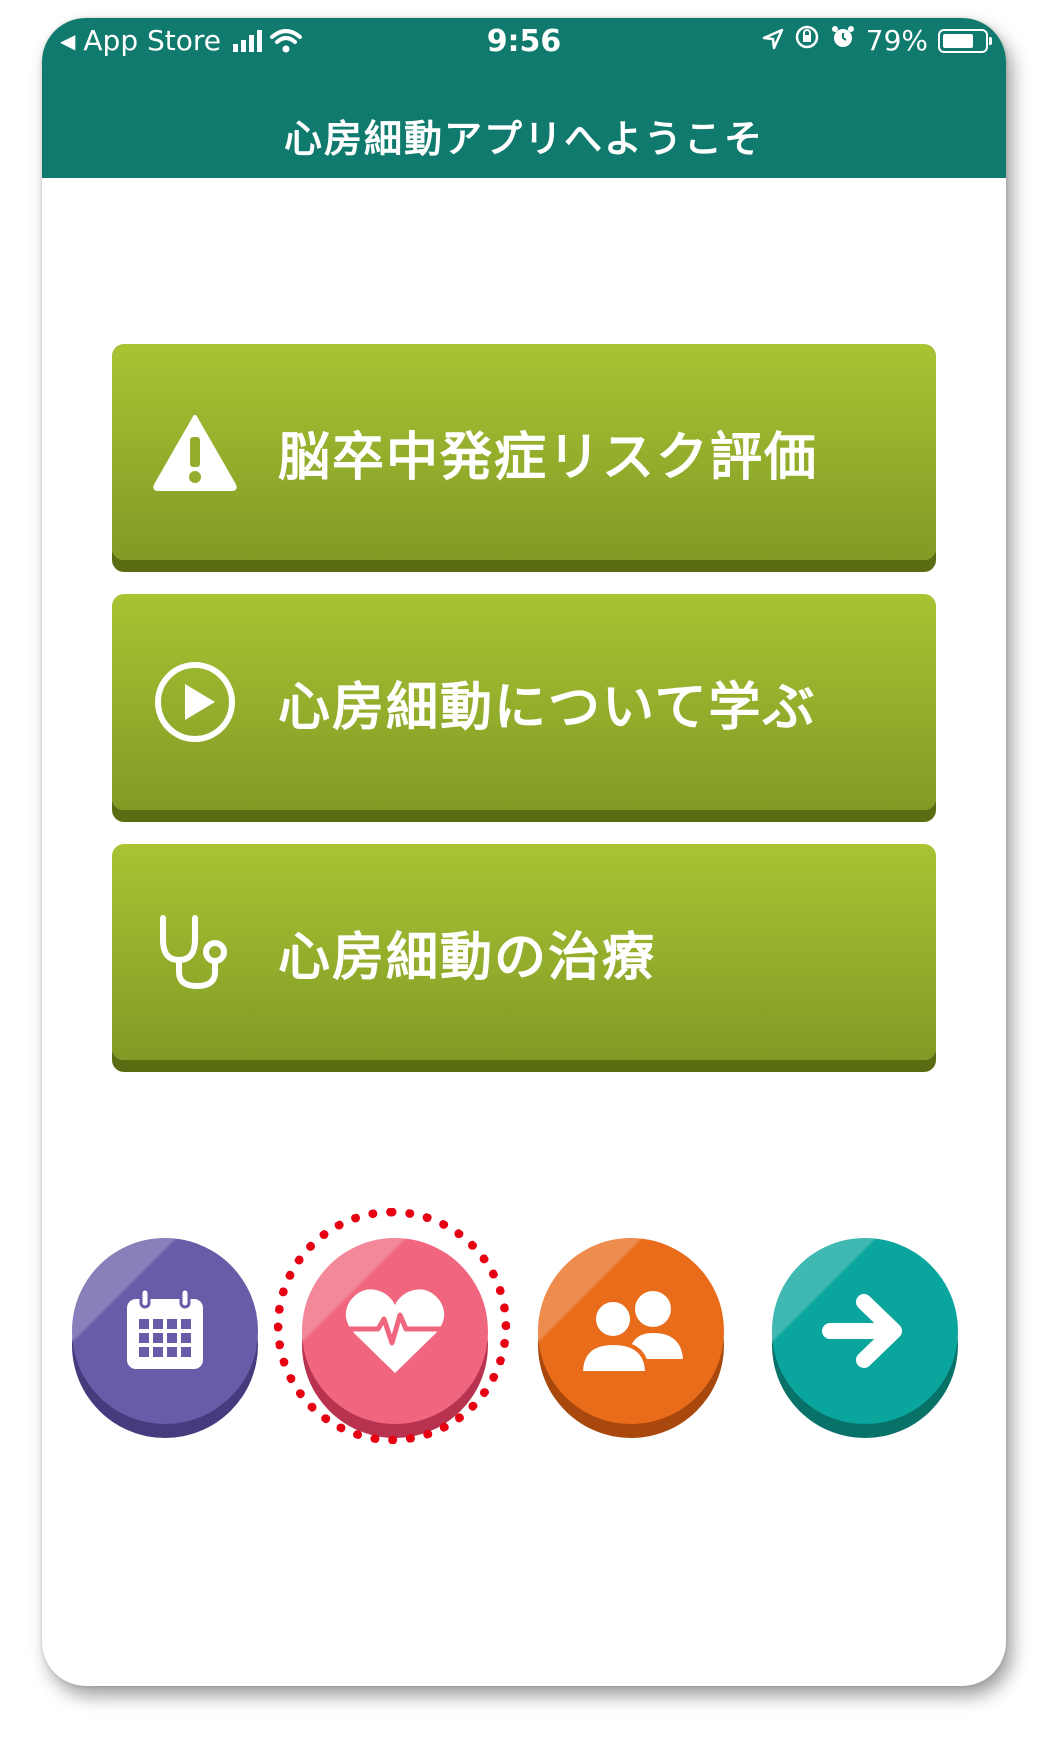 The image size is (1040, 1741). Describe the element at coordinates (843, 40) in the screenshot. I see `alarm-icon` at that location.